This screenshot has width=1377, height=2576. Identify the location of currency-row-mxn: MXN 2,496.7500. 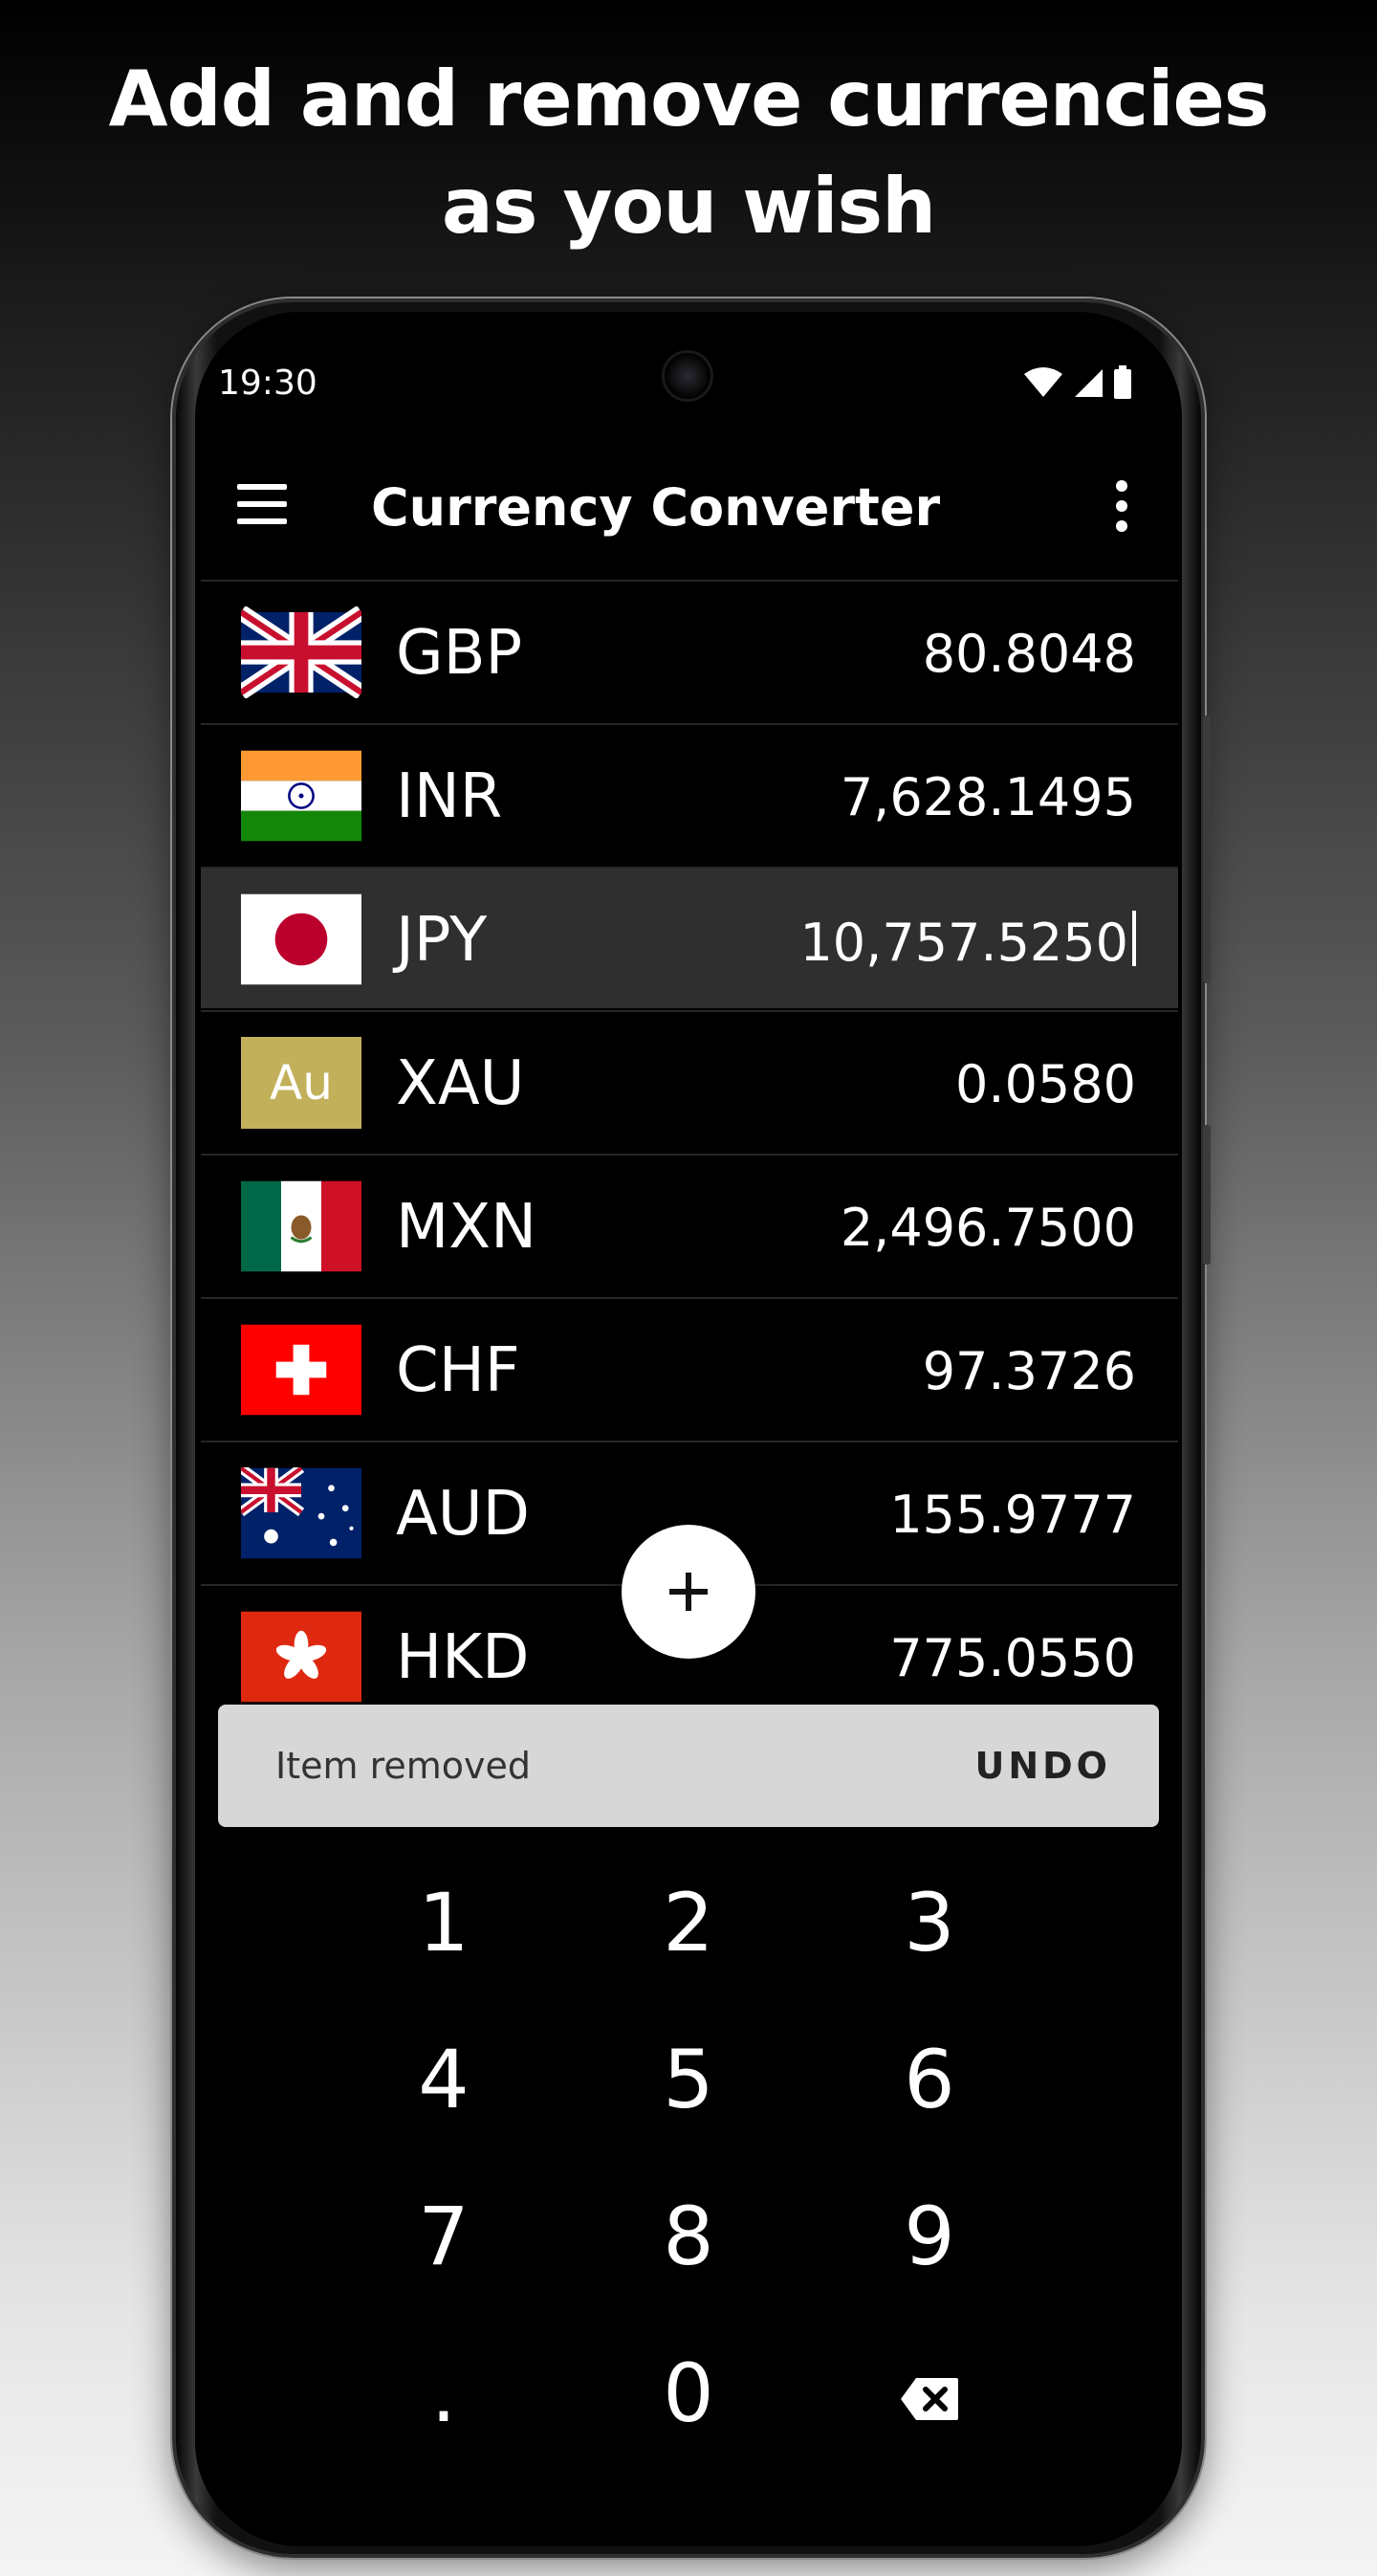
(689, 1225).